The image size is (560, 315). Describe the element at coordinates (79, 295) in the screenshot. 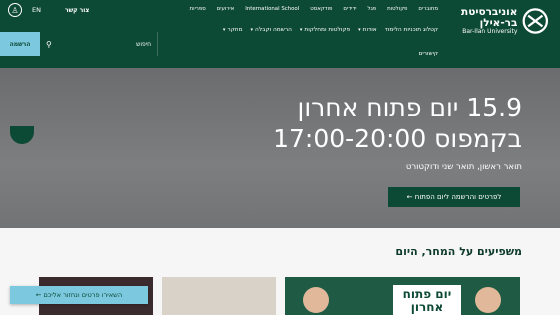

I see `stay-in-touch-button: השאירו פרטים ונחזור אליכם ←` at that location.